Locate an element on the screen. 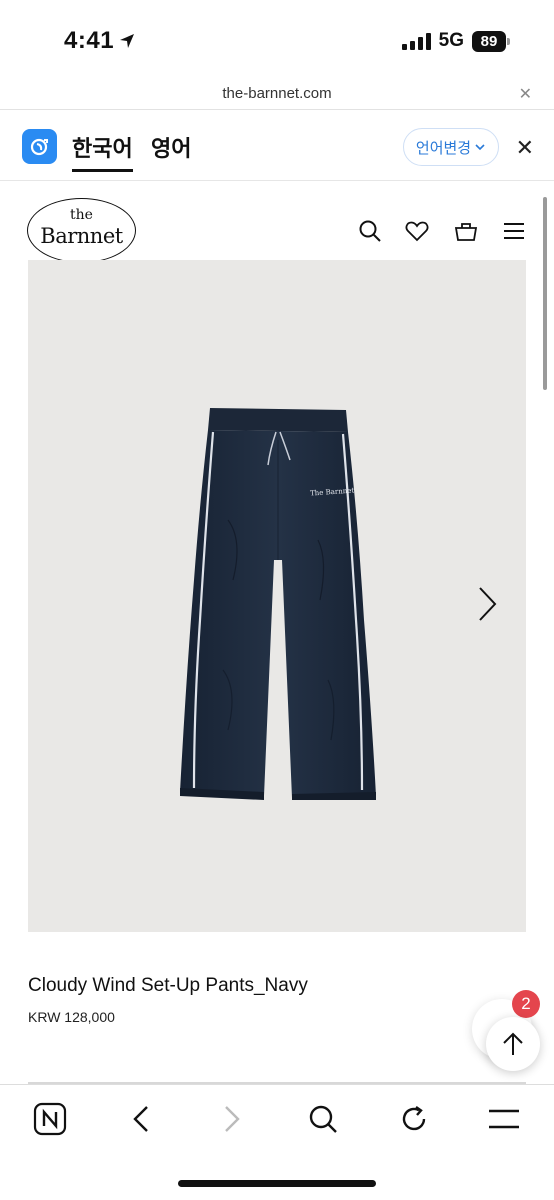 The image size is (554, 1200). status-time: 4:41 is located at coordinates (100, 41).